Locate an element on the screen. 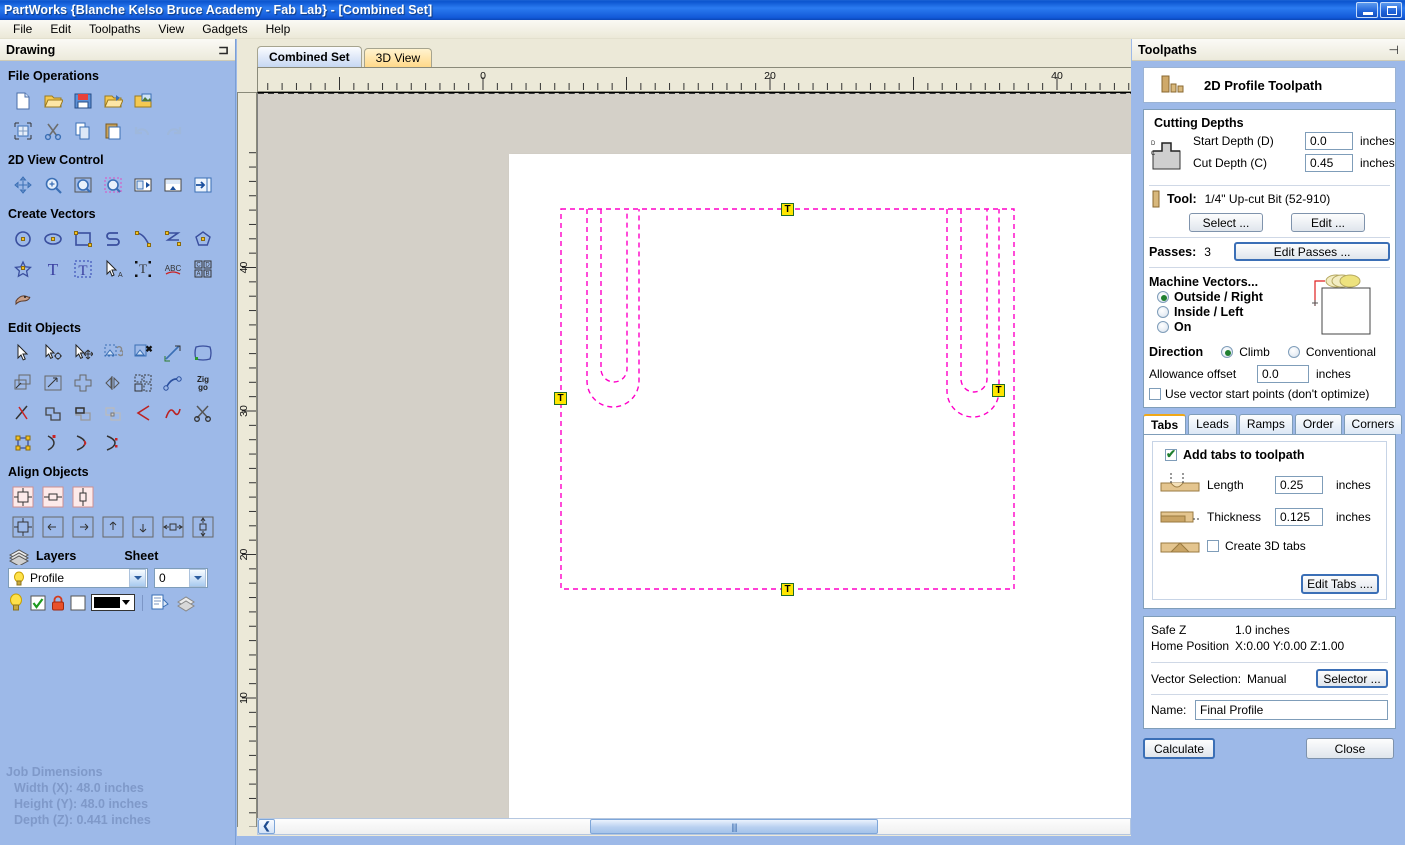 This screenshot has height=845, width=1405. select-icon is located at coordinates (23, 353).